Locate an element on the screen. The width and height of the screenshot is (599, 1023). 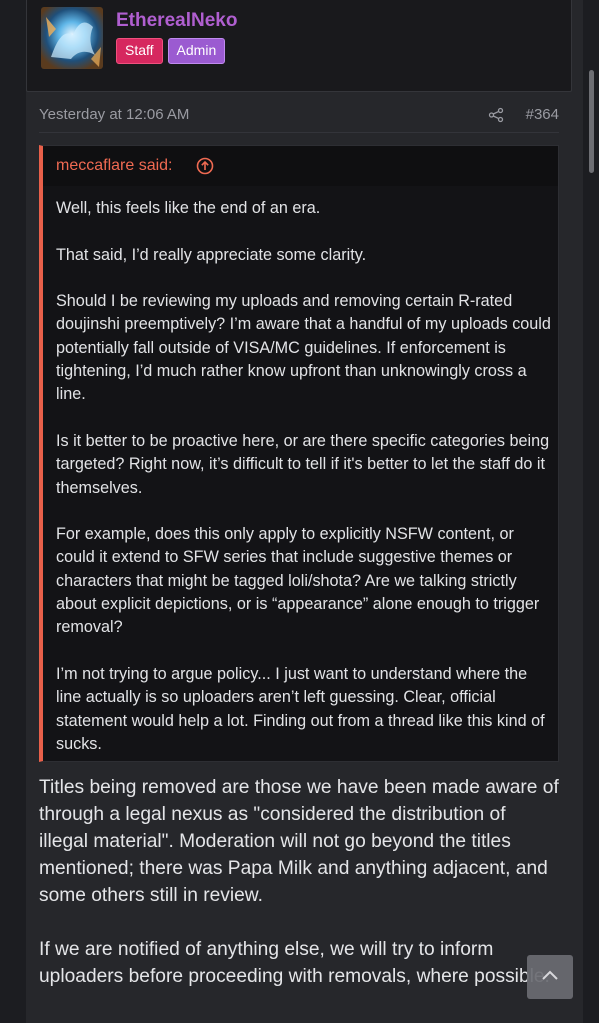
chevron-up-icon is located at coordinates (550, 977).